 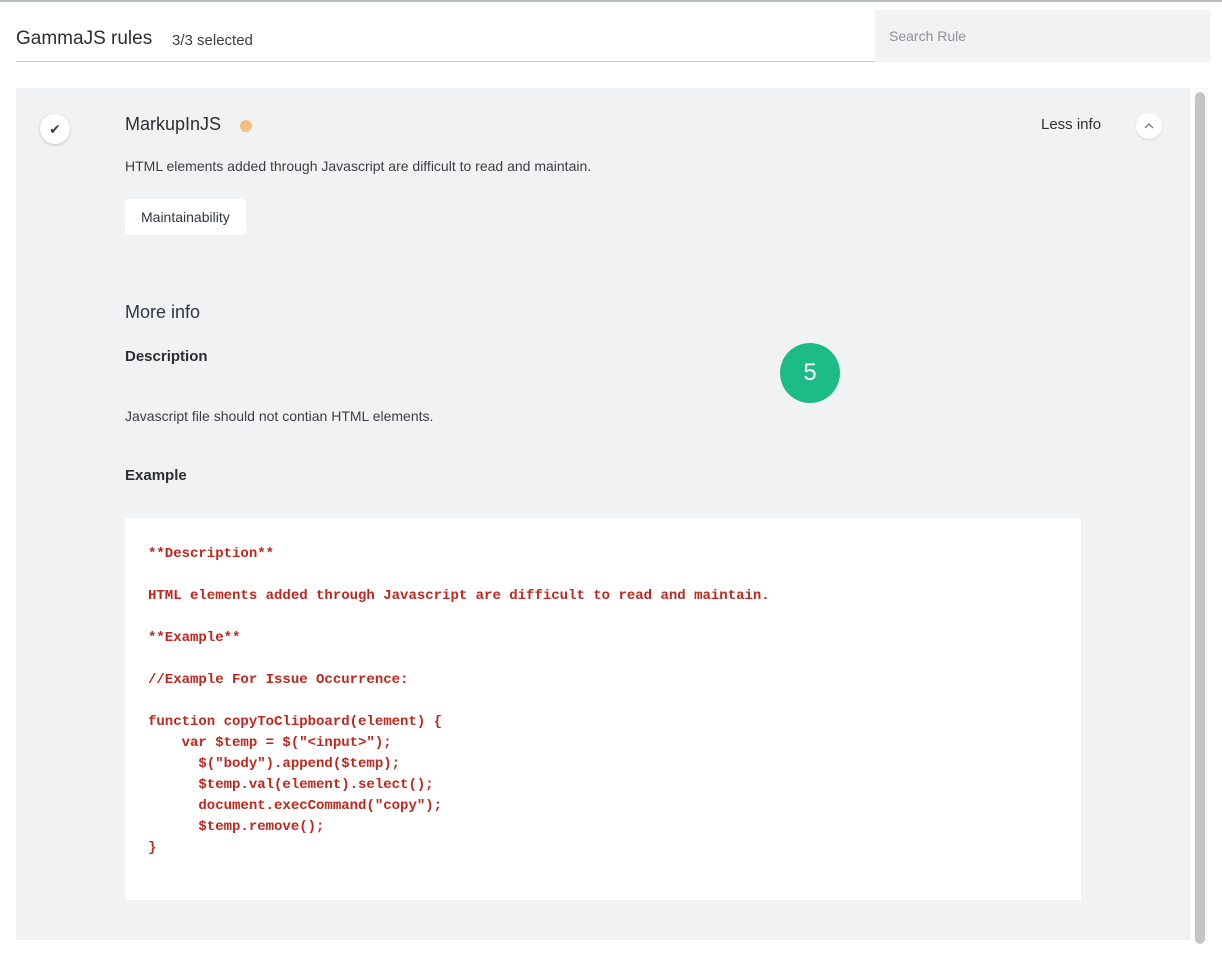 I want to click on page-title: GammaJS rules, so click(x=84, y=38).